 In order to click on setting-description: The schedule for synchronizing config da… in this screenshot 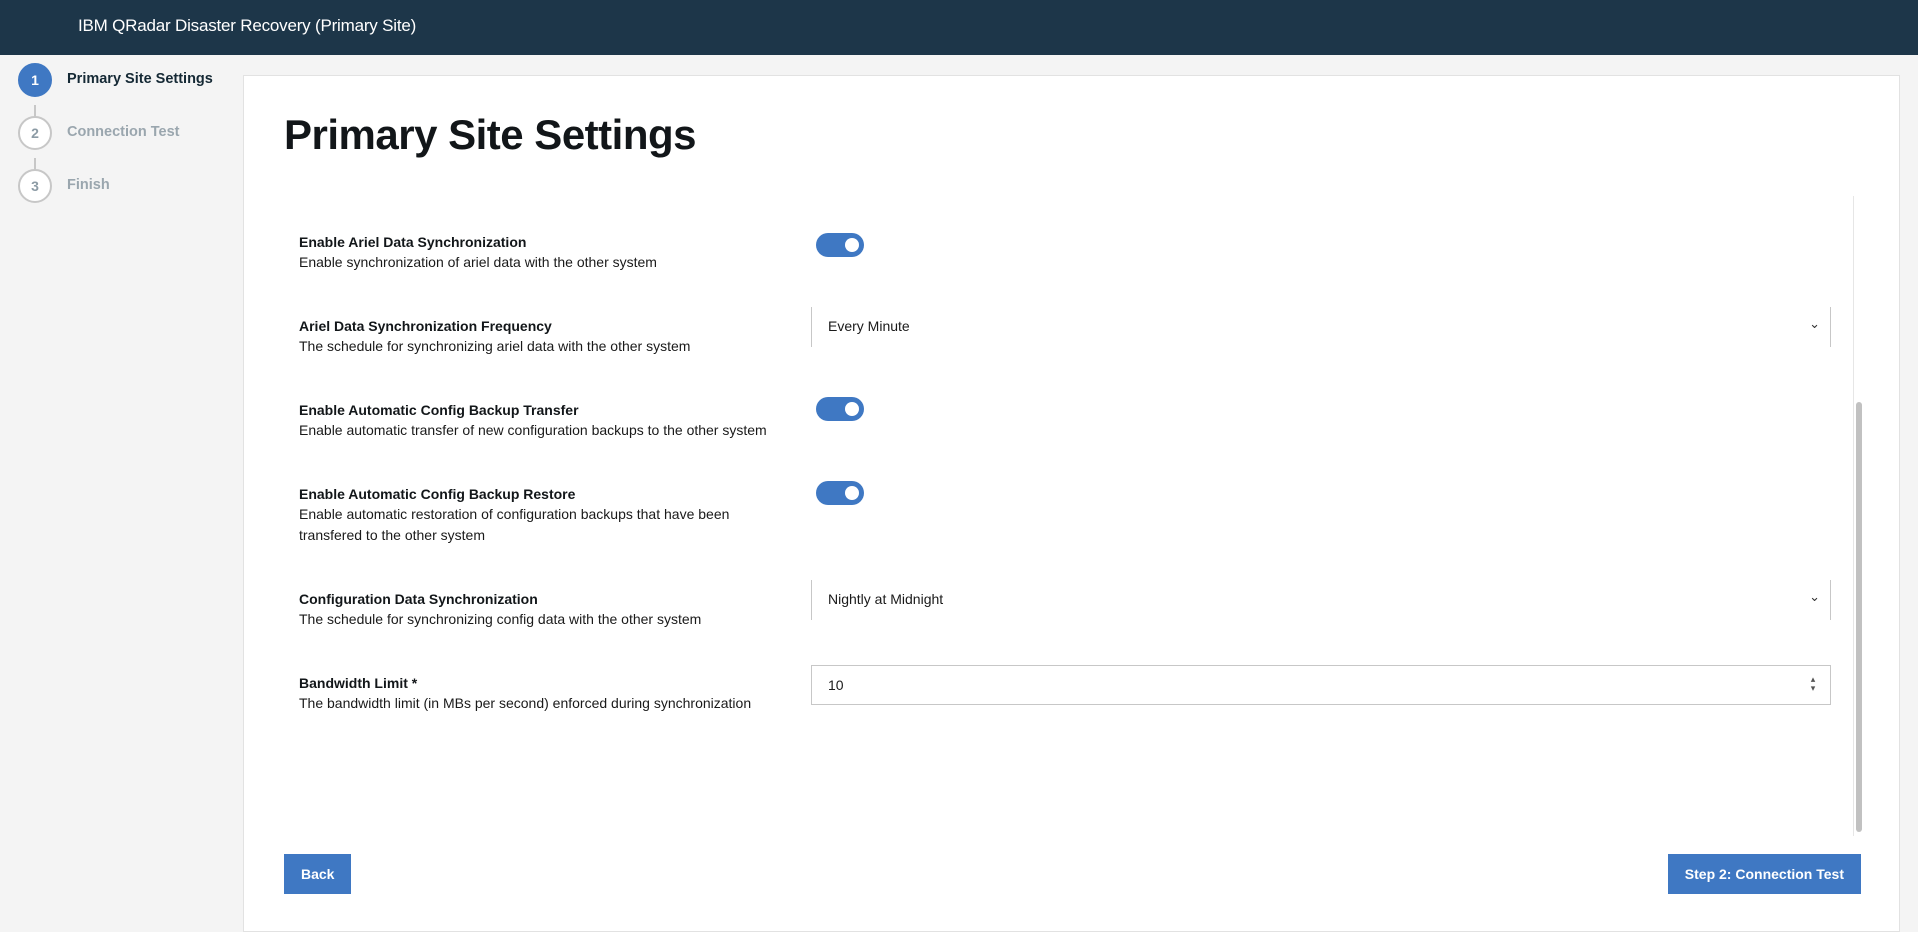, I will do `click(500, 619)`.